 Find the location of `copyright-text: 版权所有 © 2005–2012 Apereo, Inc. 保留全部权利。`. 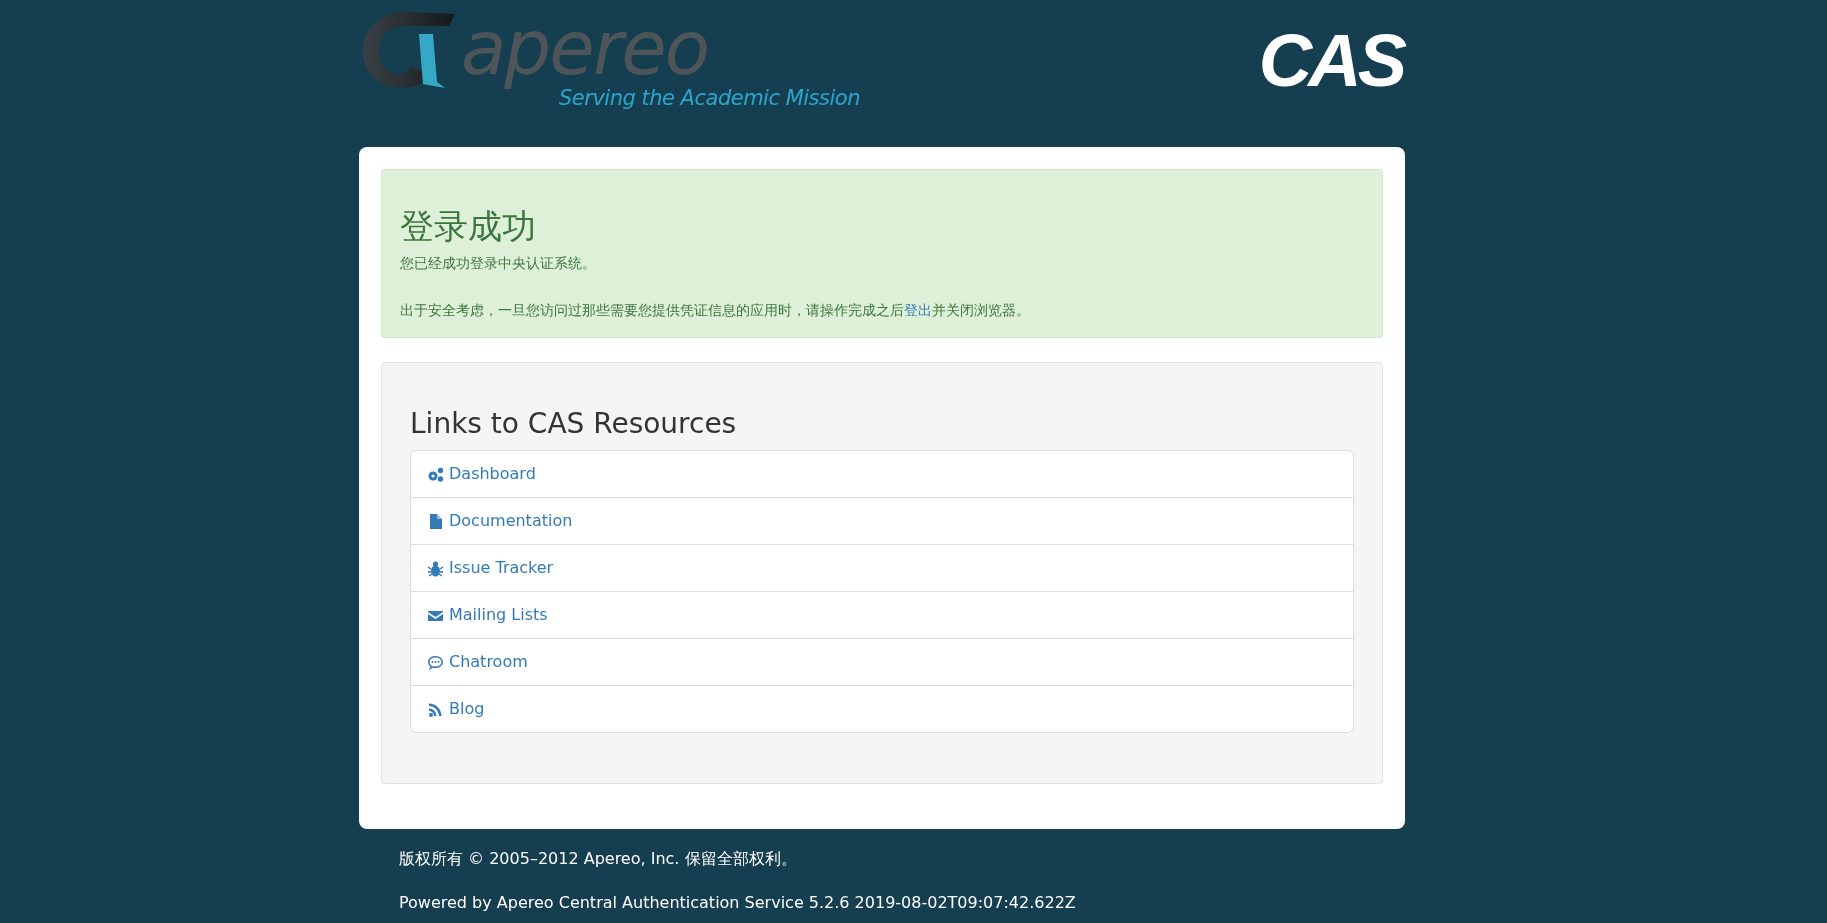

copyright-text: 版权所有 © 2005–2012 Apereo, Inc. 保留全部权利。 is located at coordinates (598, 859).